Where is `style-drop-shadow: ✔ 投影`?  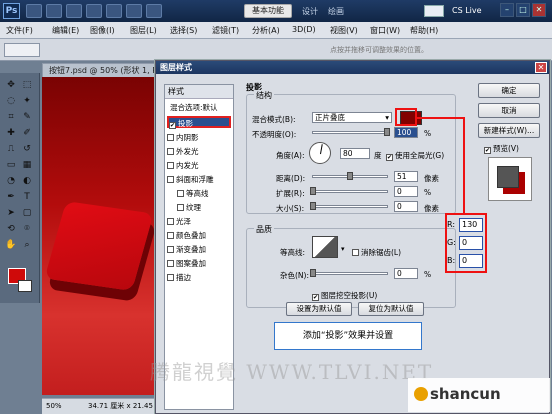
style-drop-shadow: ✔ 投影 is located at coordinates (199, 122).